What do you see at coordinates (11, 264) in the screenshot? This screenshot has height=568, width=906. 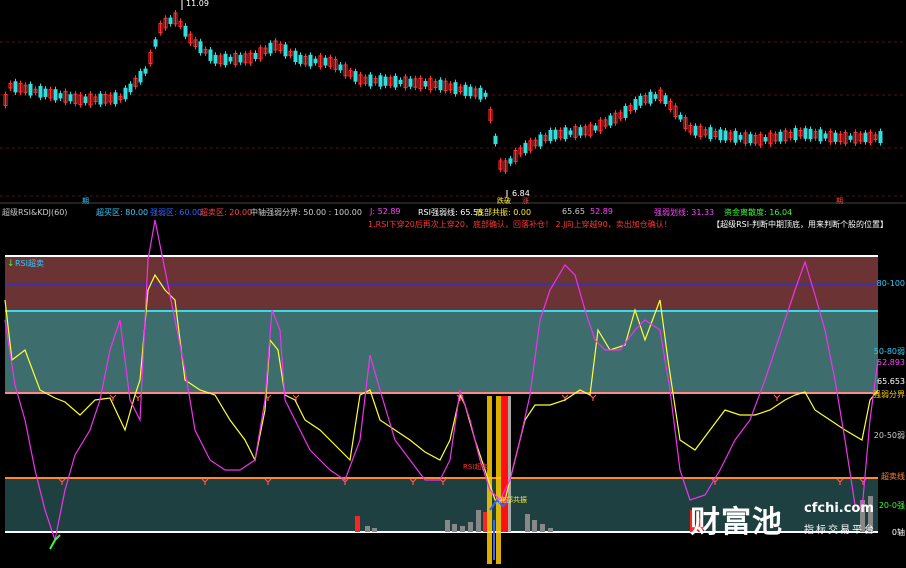 I see `legend-arrow-icon: ↓` at bounding box center [11, 264].